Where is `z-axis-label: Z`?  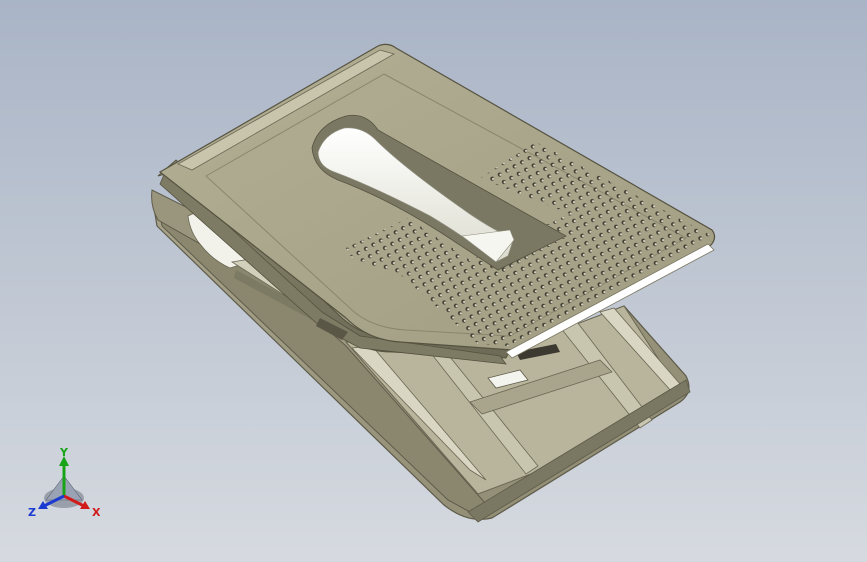 z-axis-label: Z is located at coordinates (32, 512).